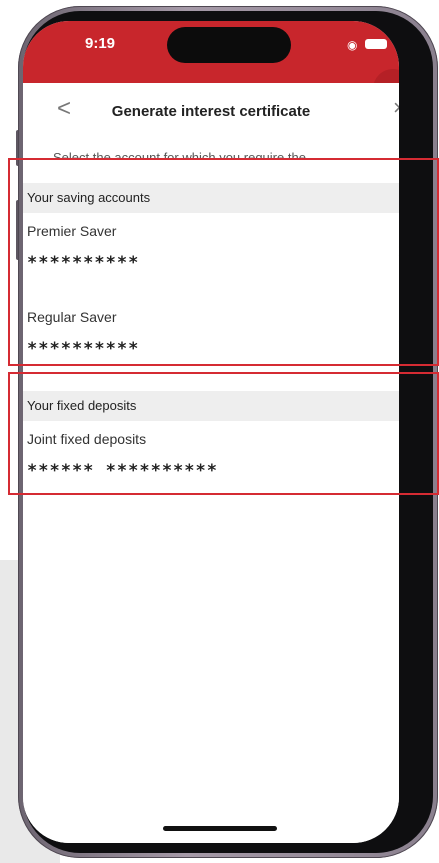 Image resolution: width=439 pixels, height=863 pixels. I want to click on account-name: Premier Saver, so click(72, 231).